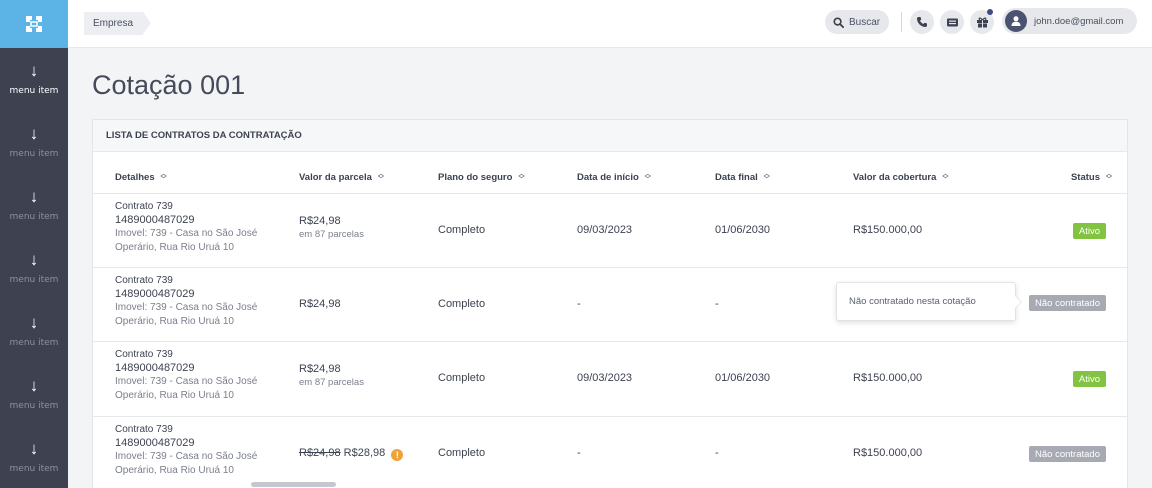  What do you see at coordinates (736, 177) in the screenshot?
I see `column-header-label: Data final` at bounding box center [736, 177].